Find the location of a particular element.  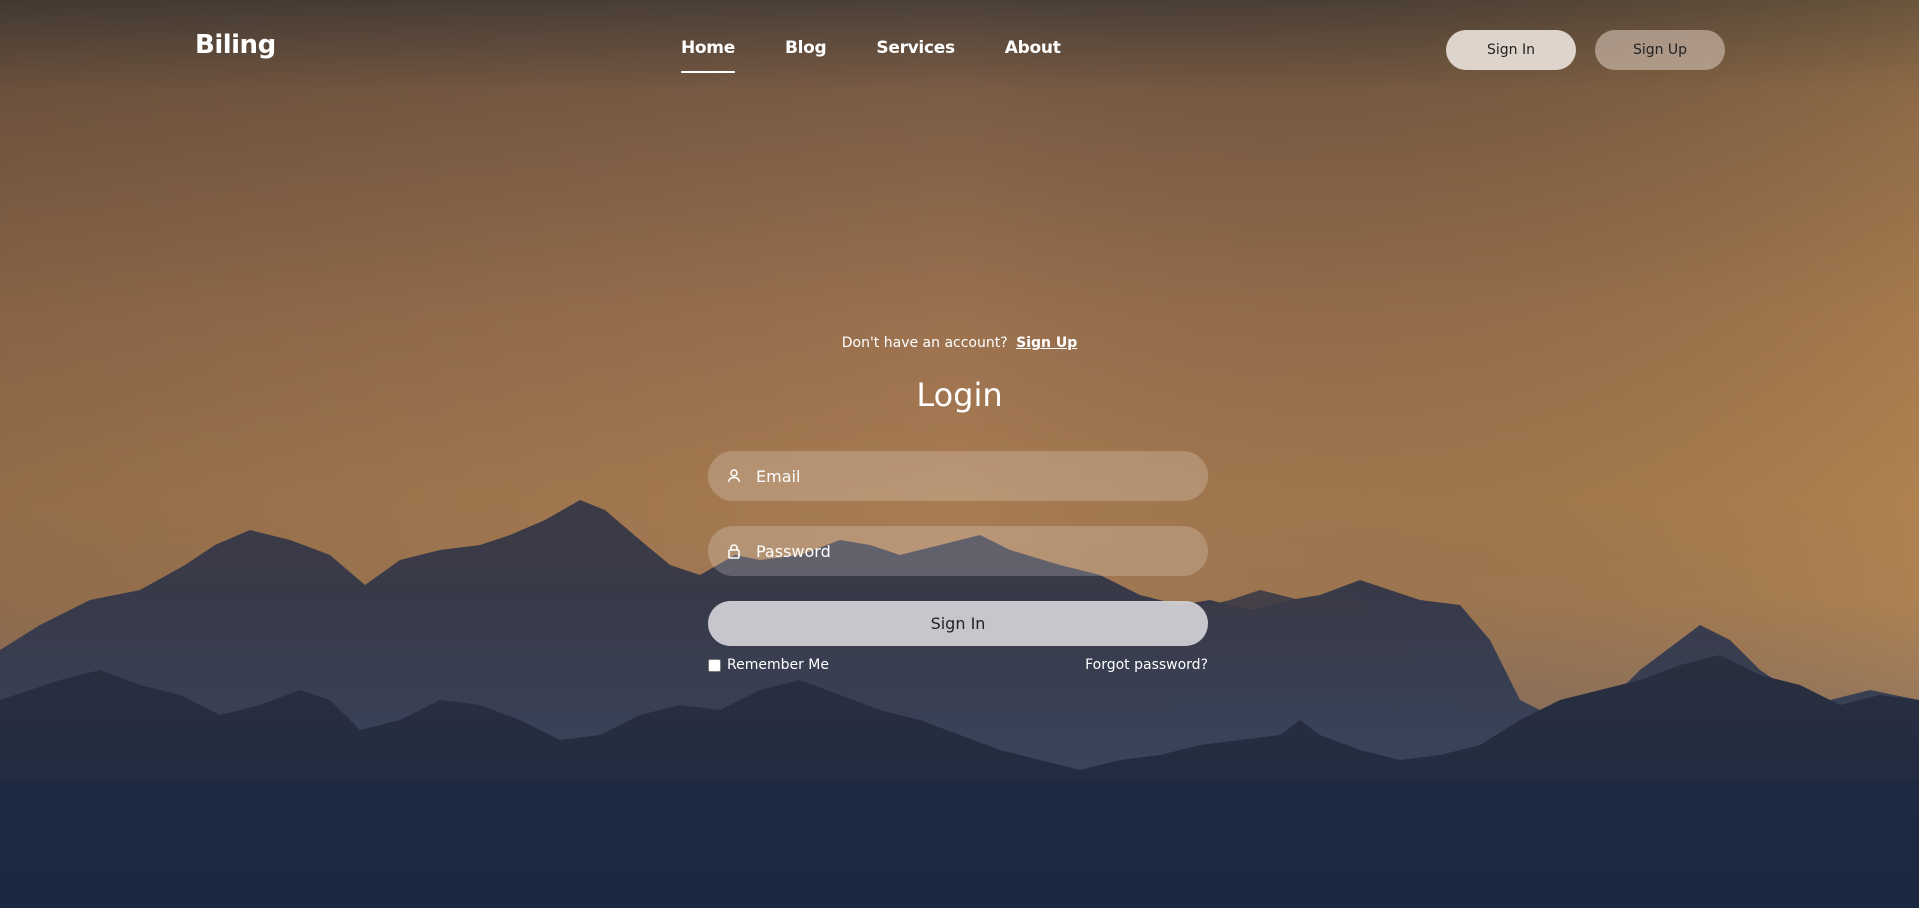

email-input is located at coordinates (966, 476).